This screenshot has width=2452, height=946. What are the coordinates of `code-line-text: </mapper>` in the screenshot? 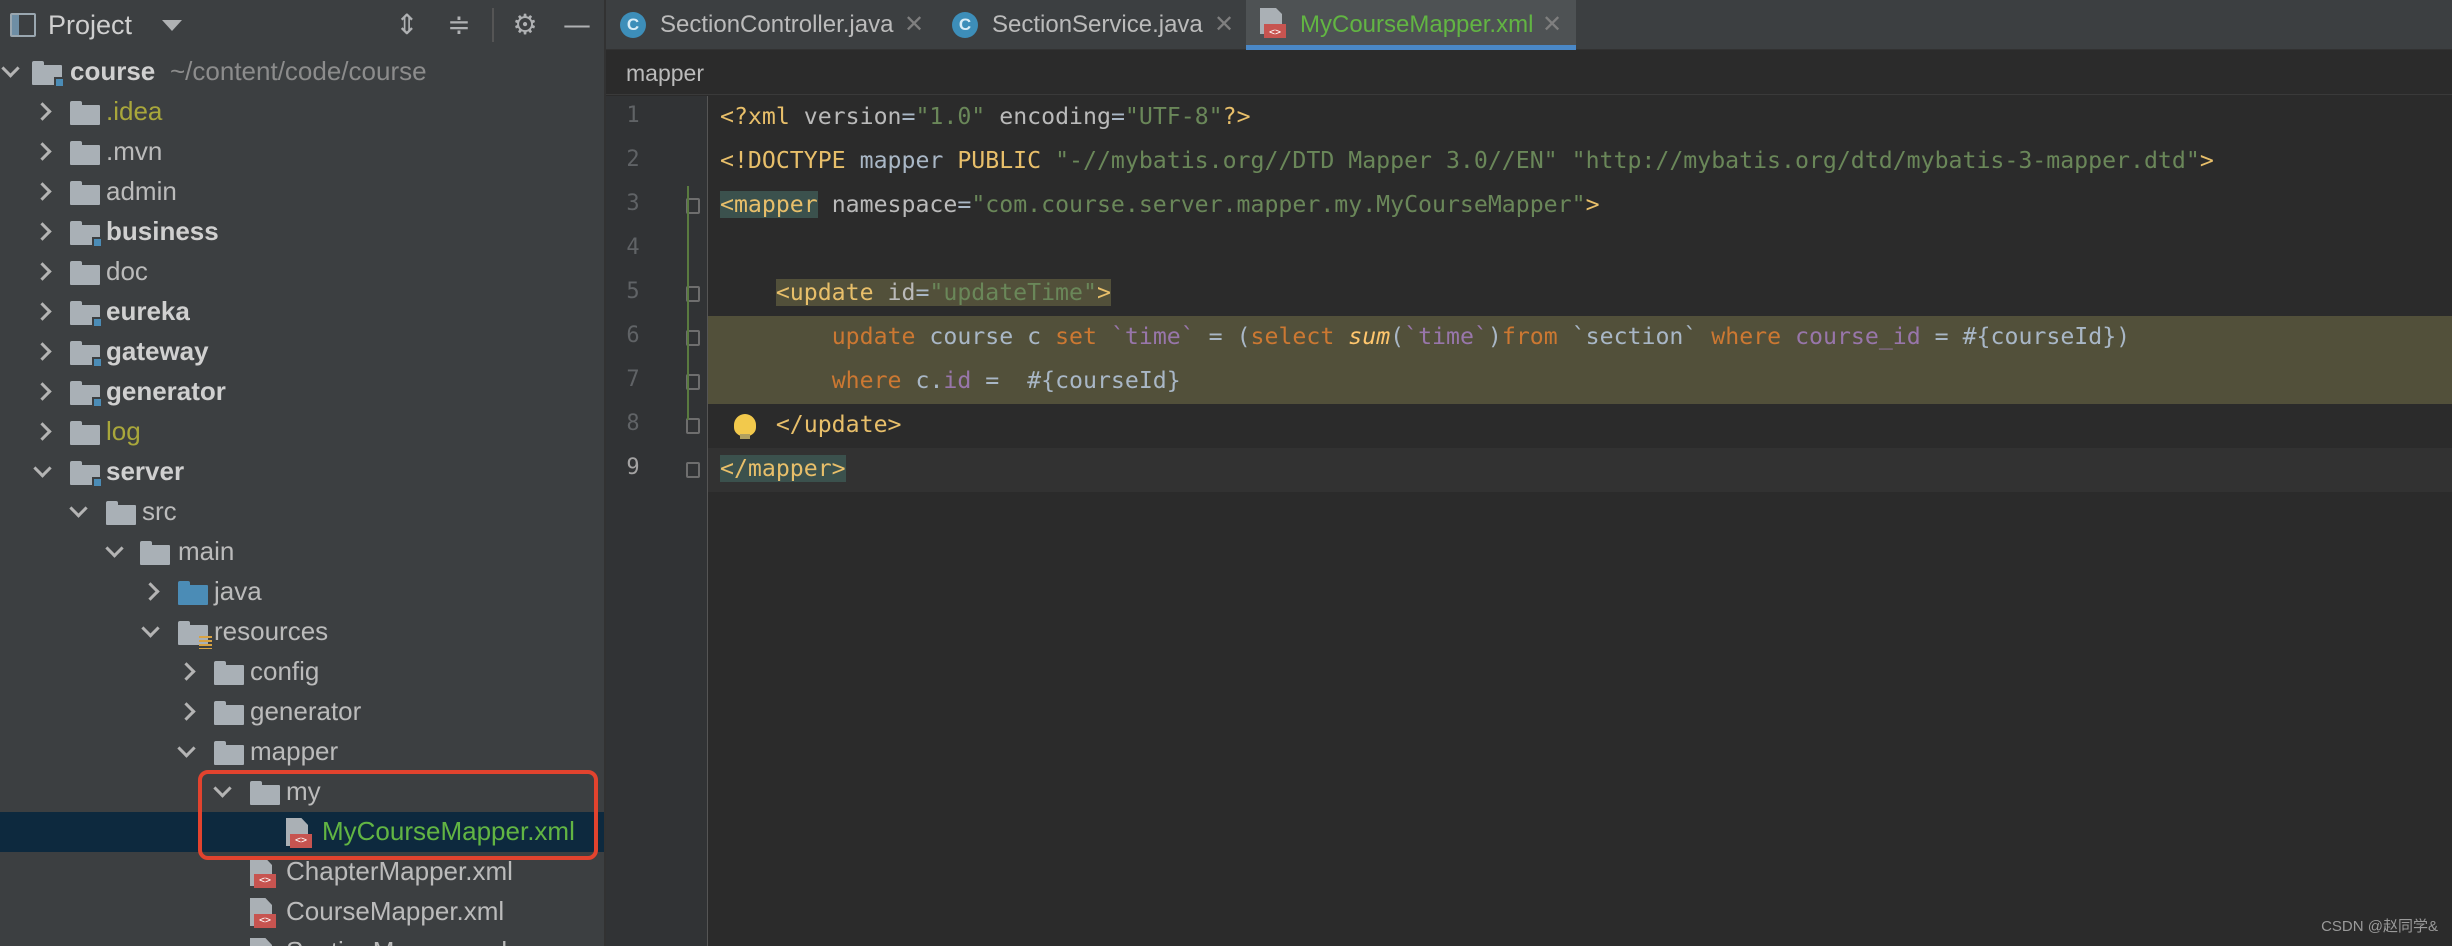 It's located at (783, 468).